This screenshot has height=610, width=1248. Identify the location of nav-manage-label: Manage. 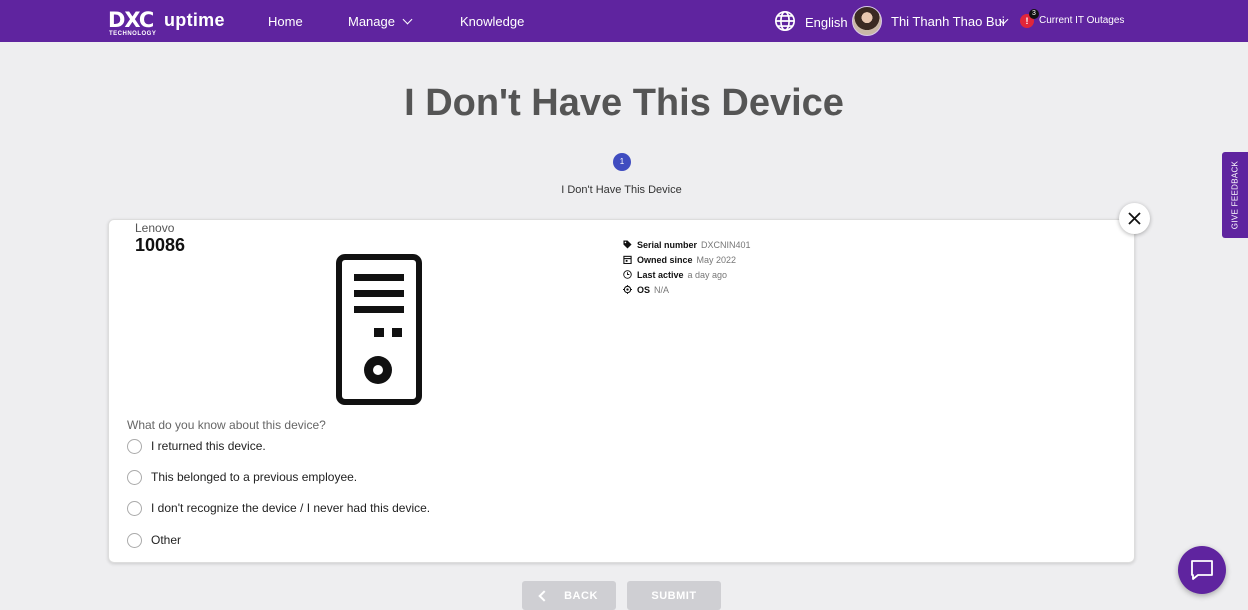
(371, 21).